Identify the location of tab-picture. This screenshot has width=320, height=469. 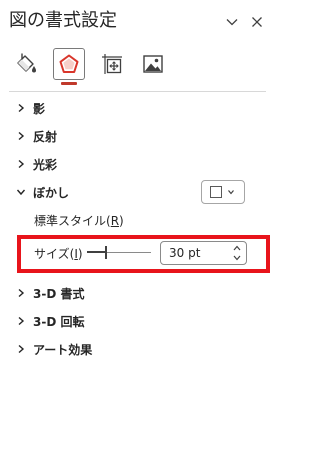
(153, 64).